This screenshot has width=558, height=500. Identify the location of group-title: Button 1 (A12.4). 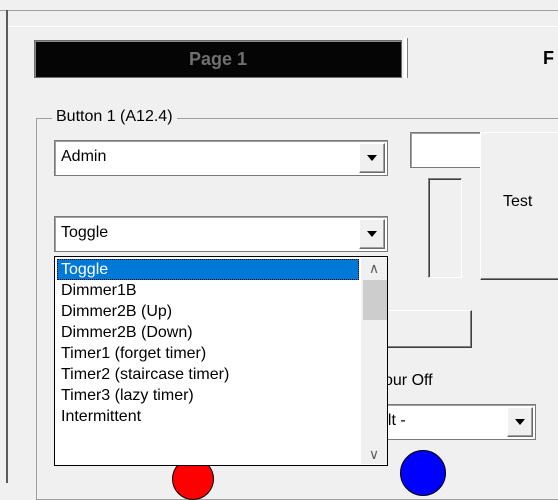
(114, 117).